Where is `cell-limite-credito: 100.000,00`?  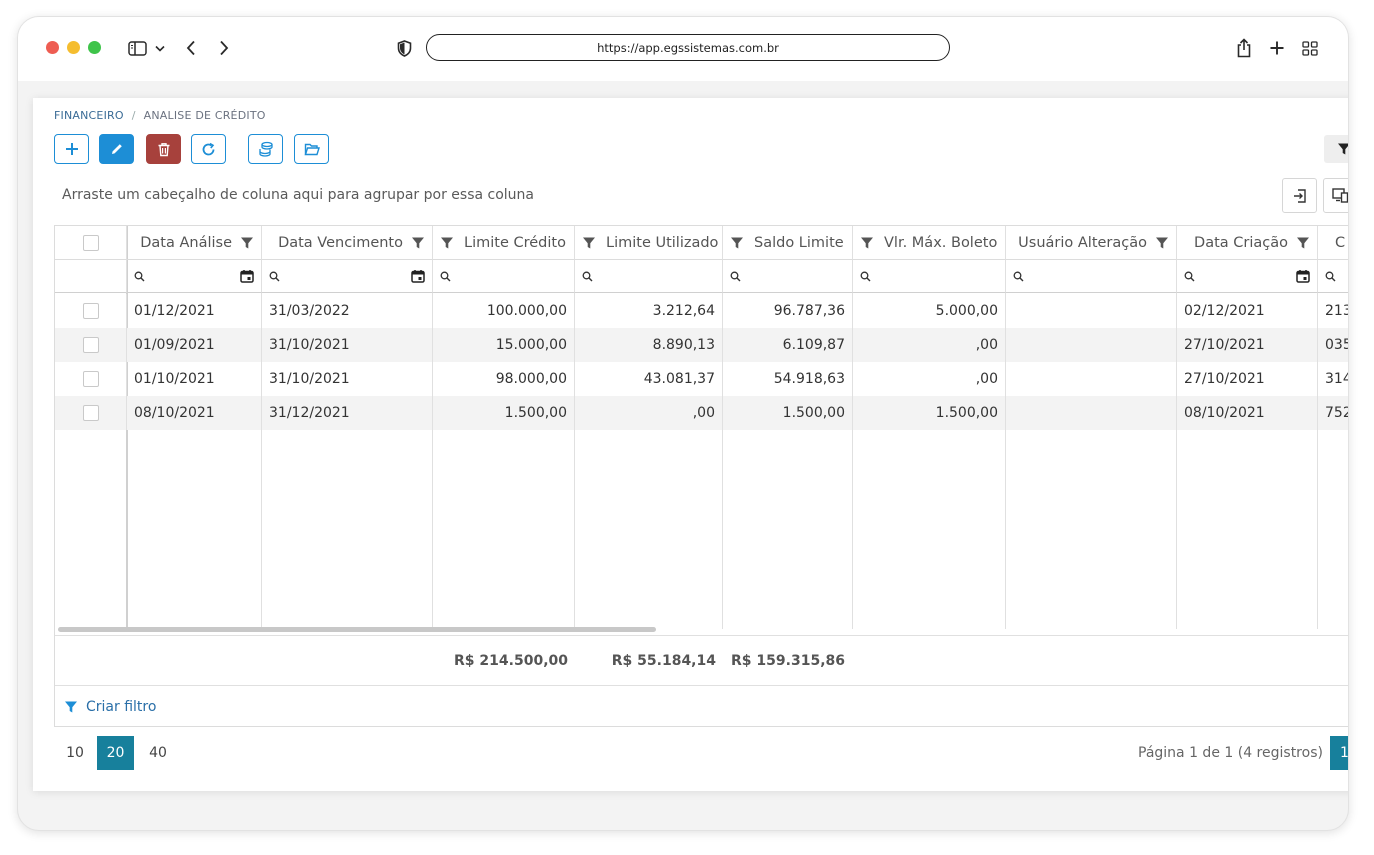 cell-limite-credito: 100.000,00 is located at coordinates (504, 311).